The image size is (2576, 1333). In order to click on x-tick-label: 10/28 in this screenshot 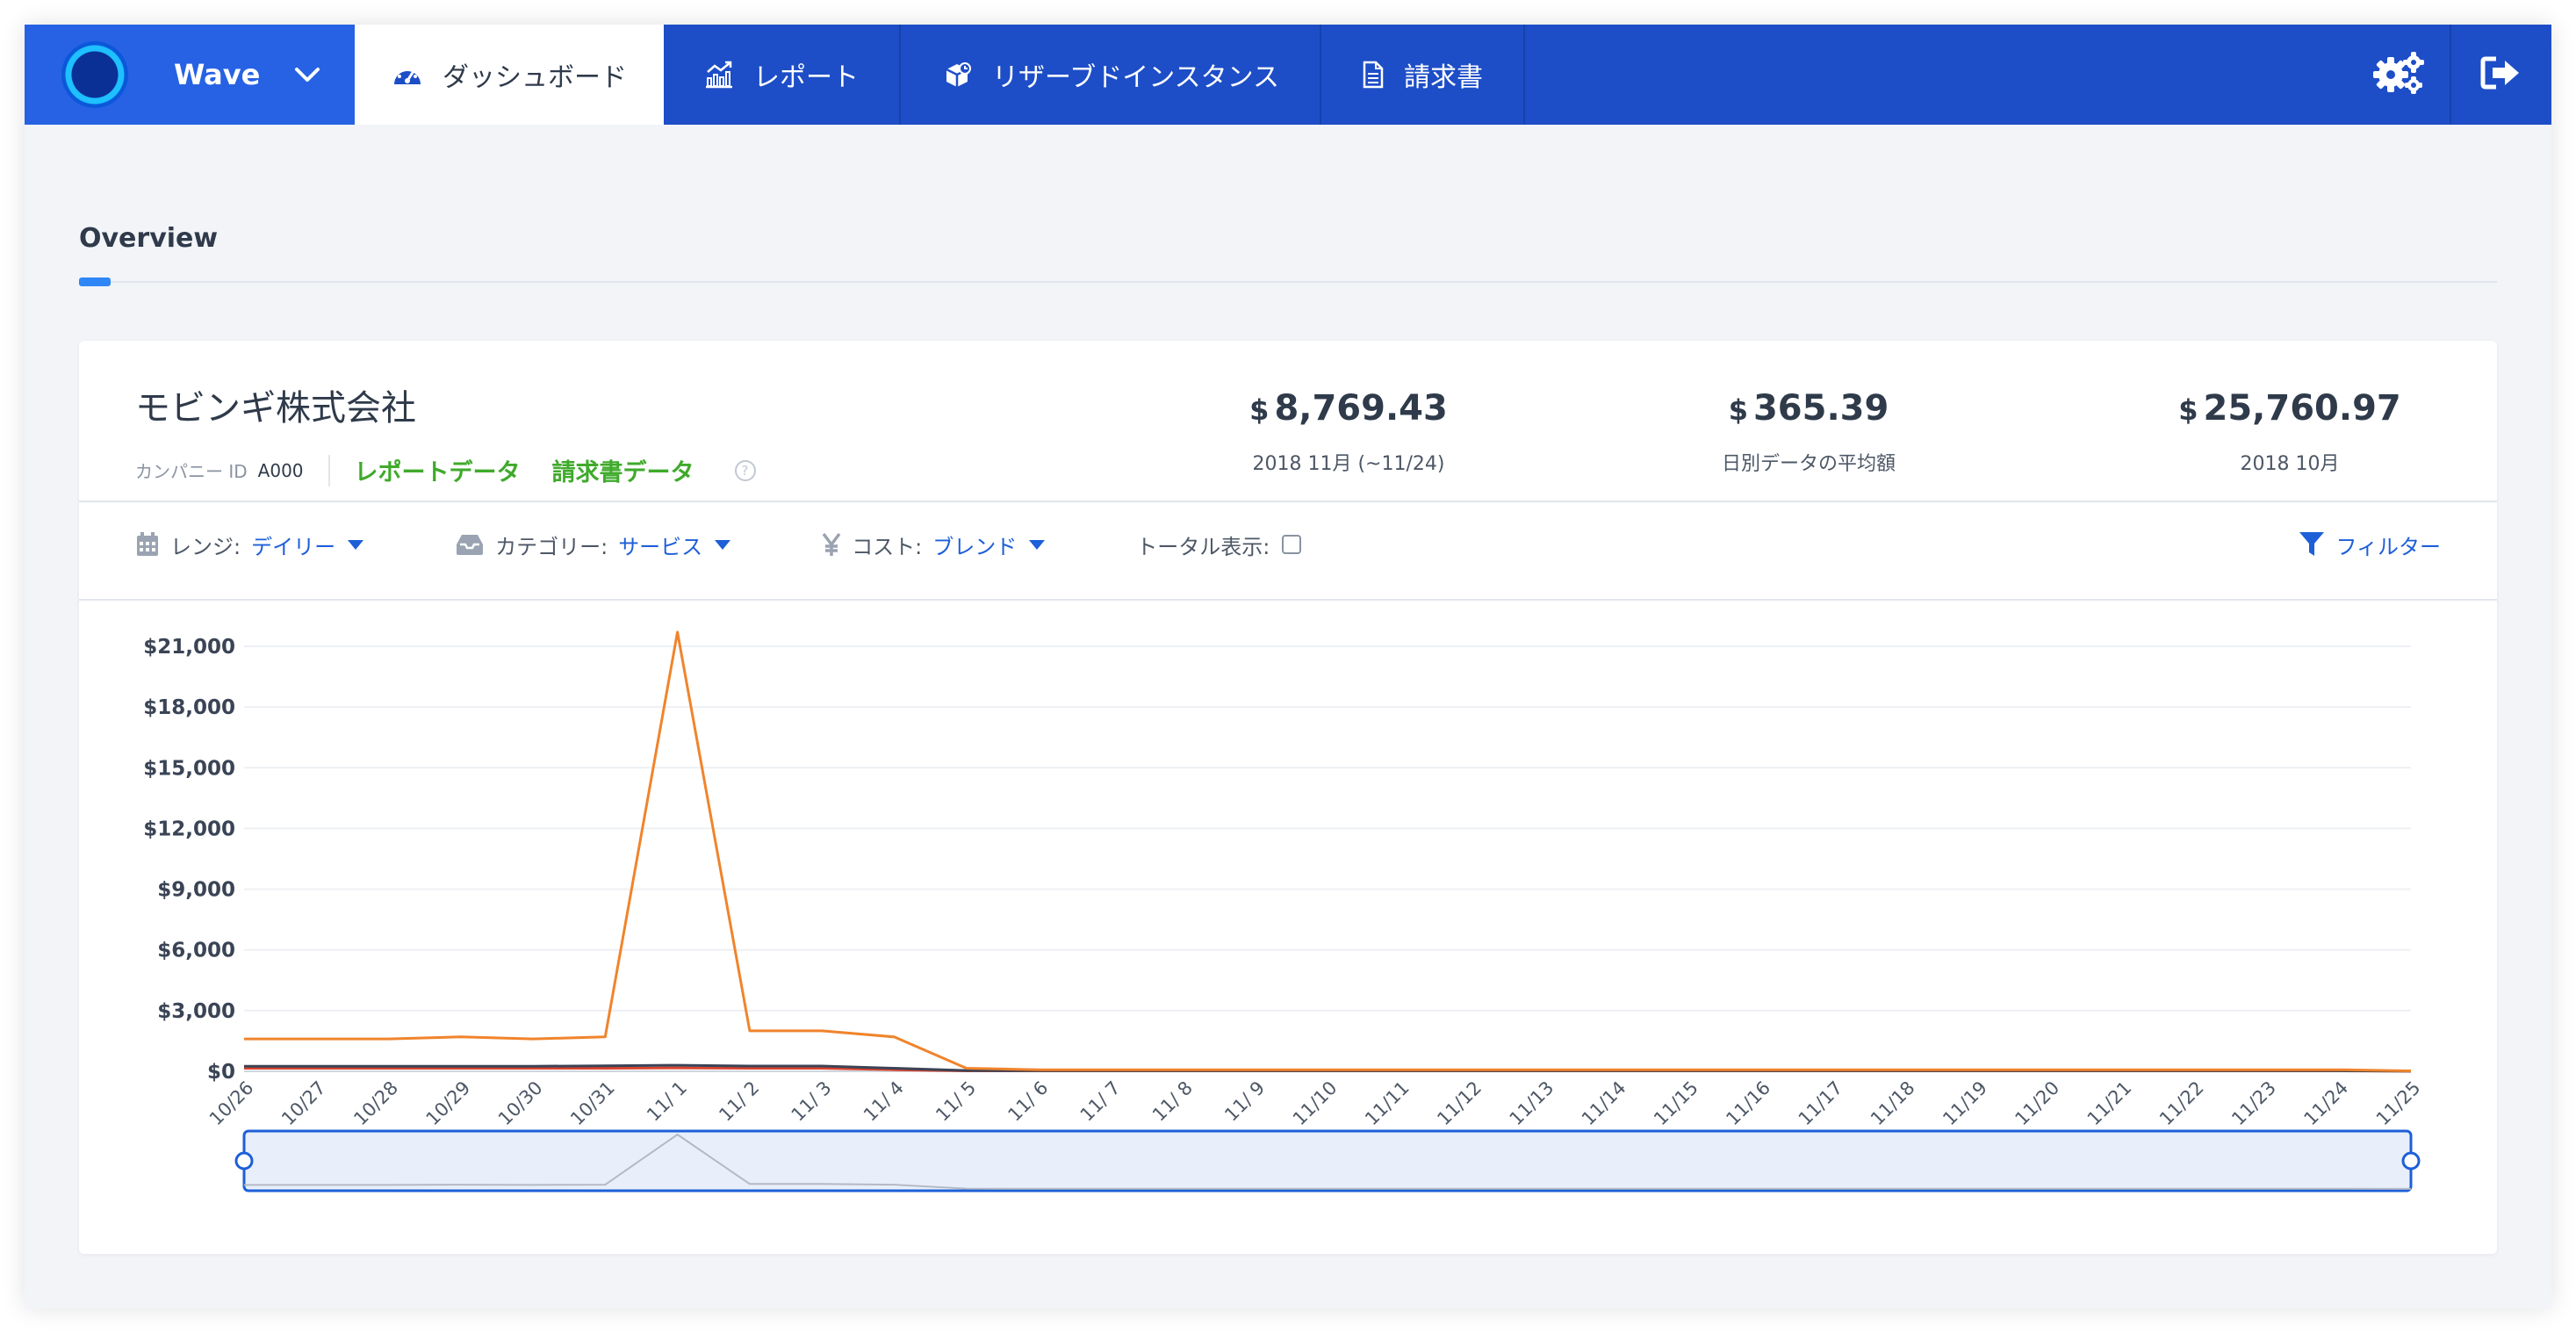, I will do `click(375, 1103)`.